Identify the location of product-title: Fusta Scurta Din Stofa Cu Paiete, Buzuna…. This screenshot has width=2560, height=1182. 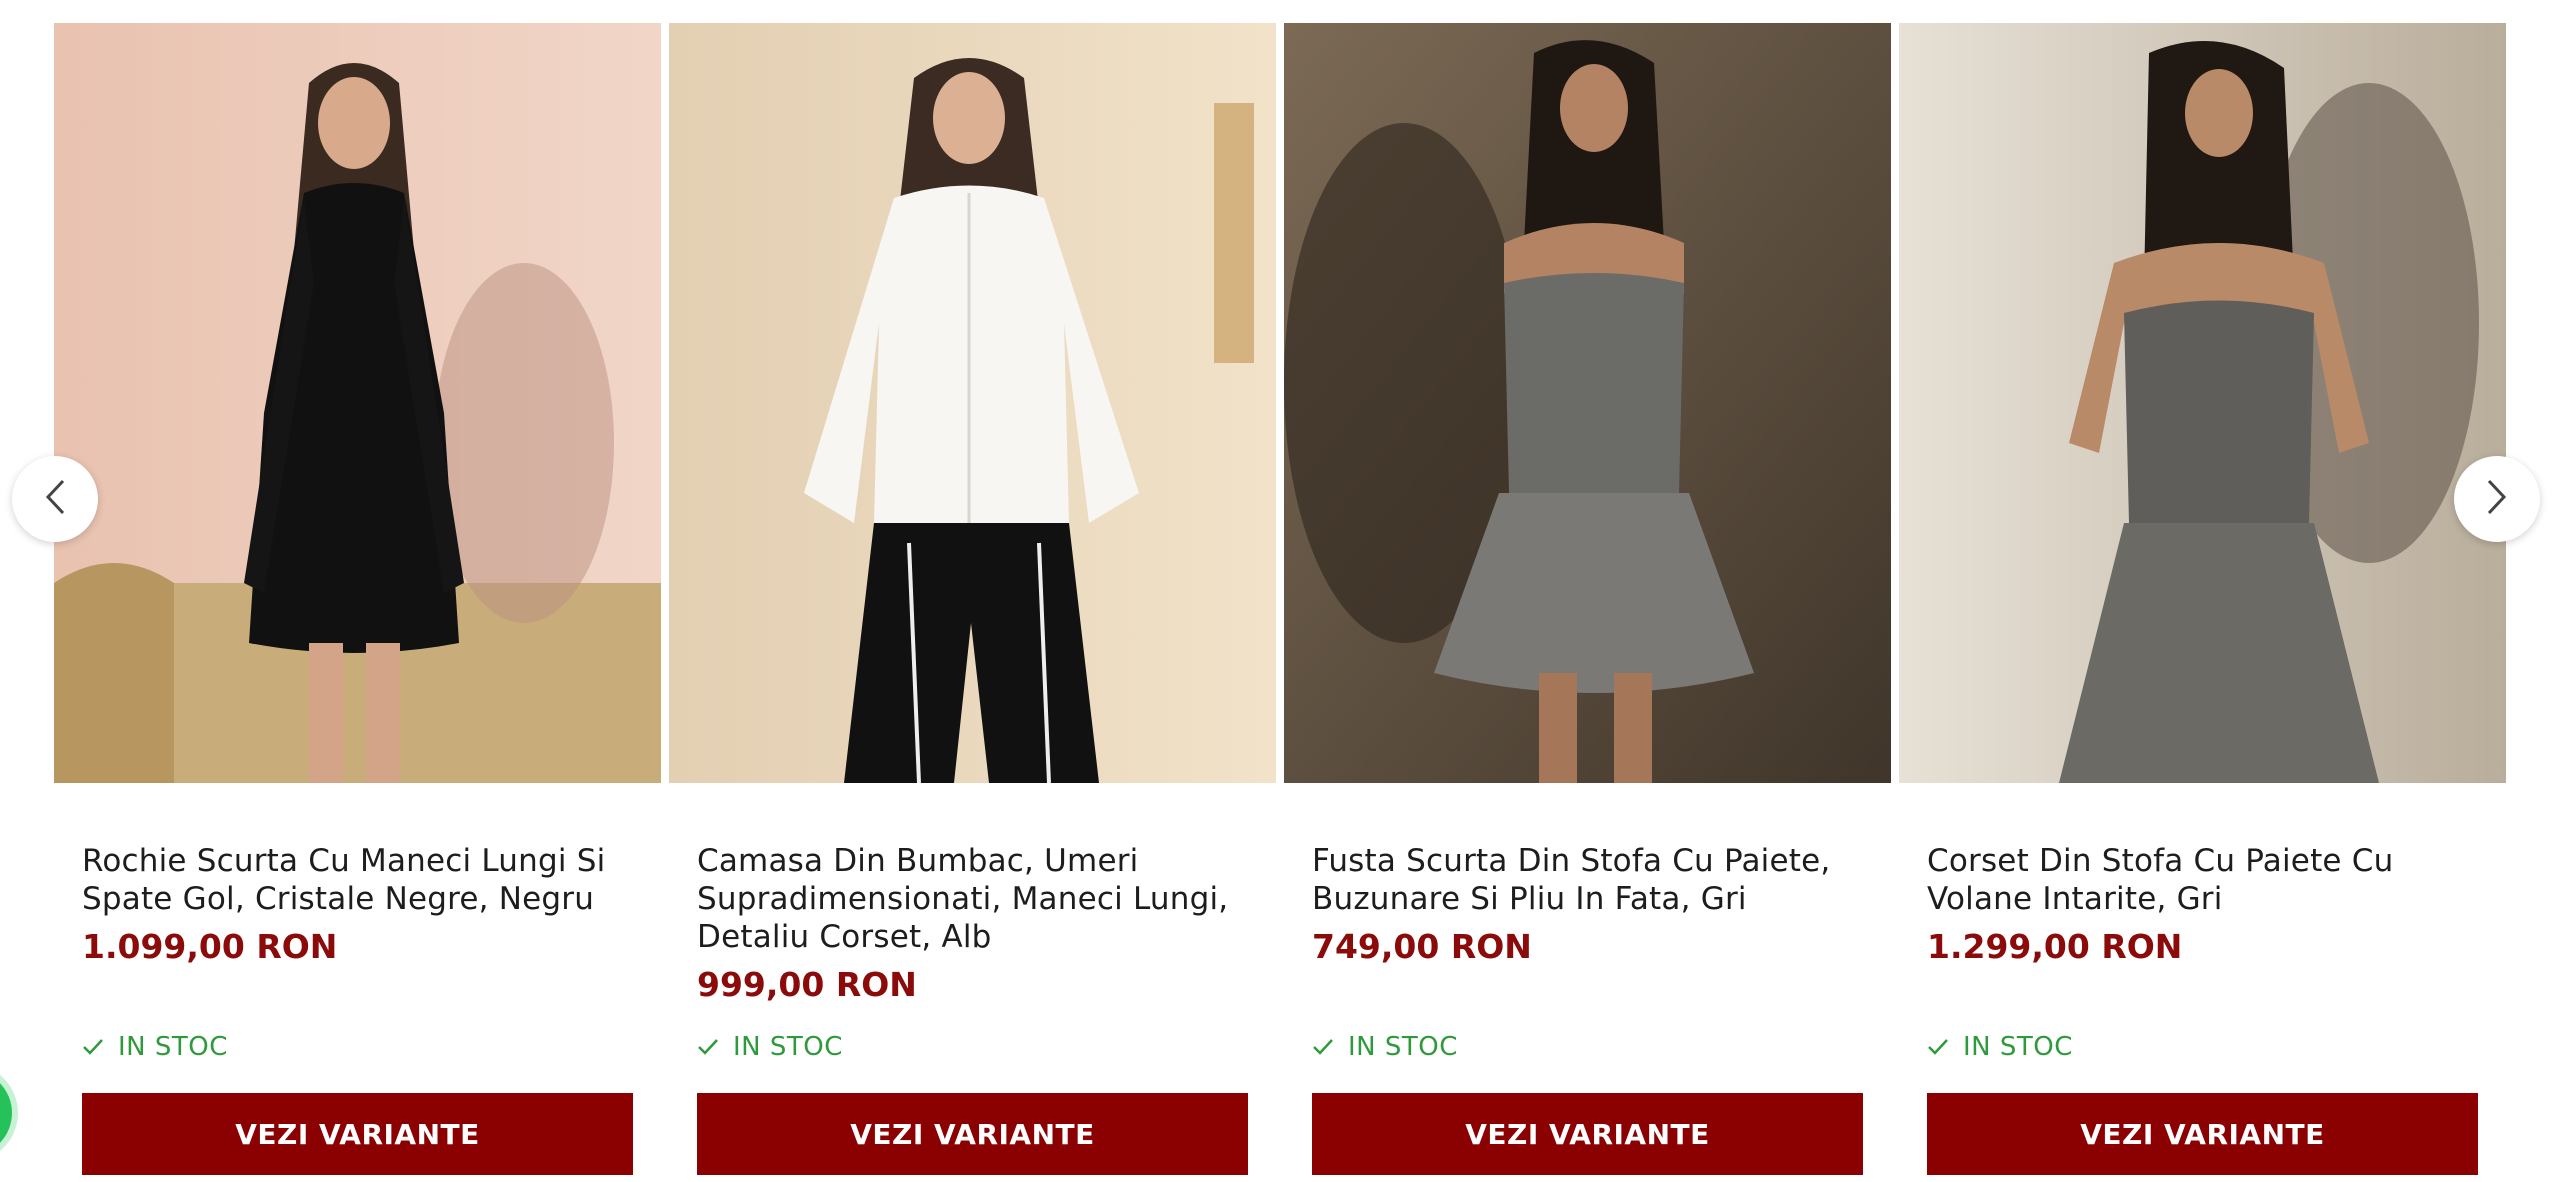
(1587, 850).